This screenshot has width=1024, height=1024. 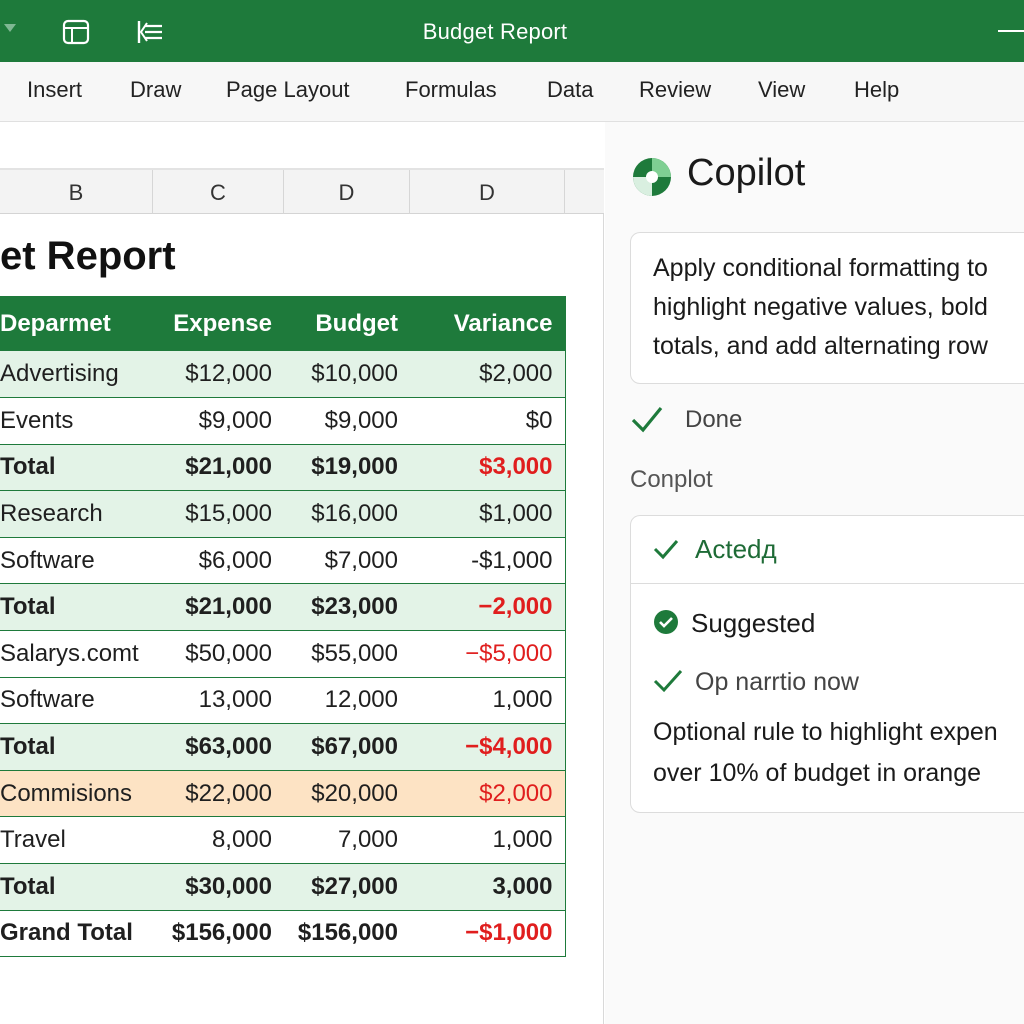 I want to click on column-header-c: C, so click(x=218, y=192).